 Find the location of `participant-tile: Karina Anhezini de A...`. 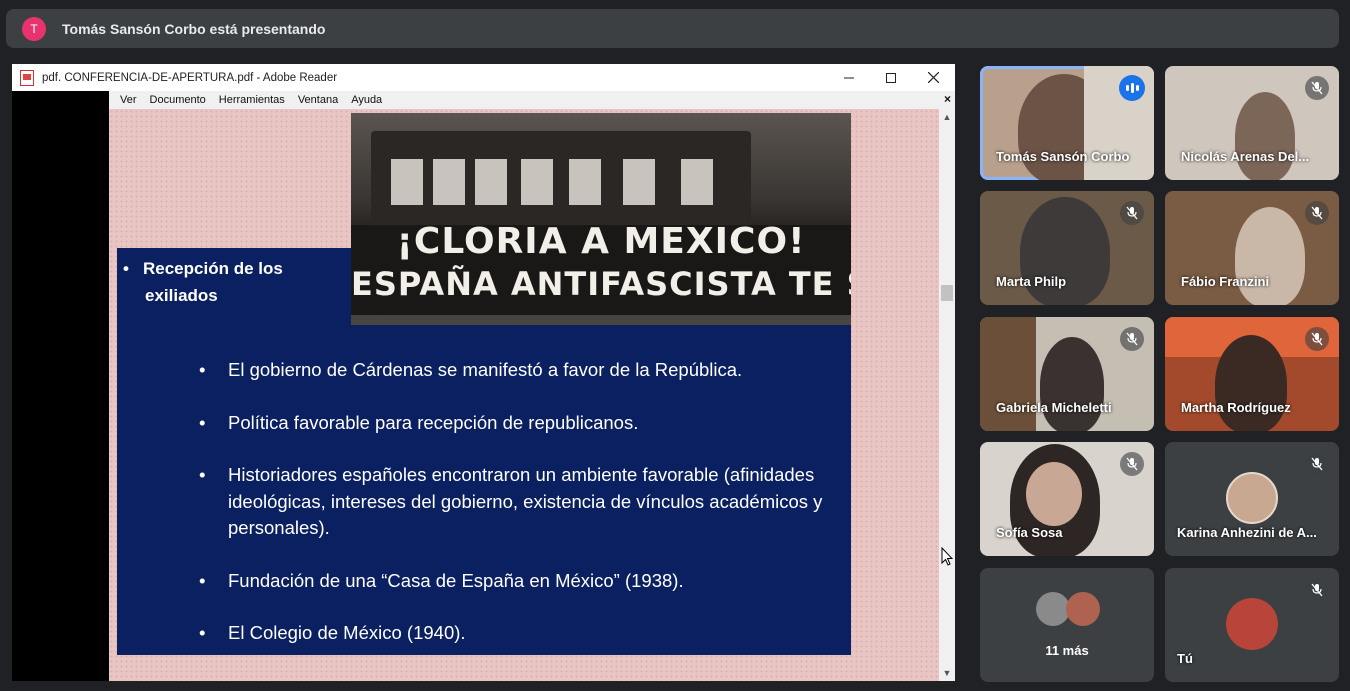

participant-tile: Karina Anhezini de A... is located at coordinates (1252, 499).